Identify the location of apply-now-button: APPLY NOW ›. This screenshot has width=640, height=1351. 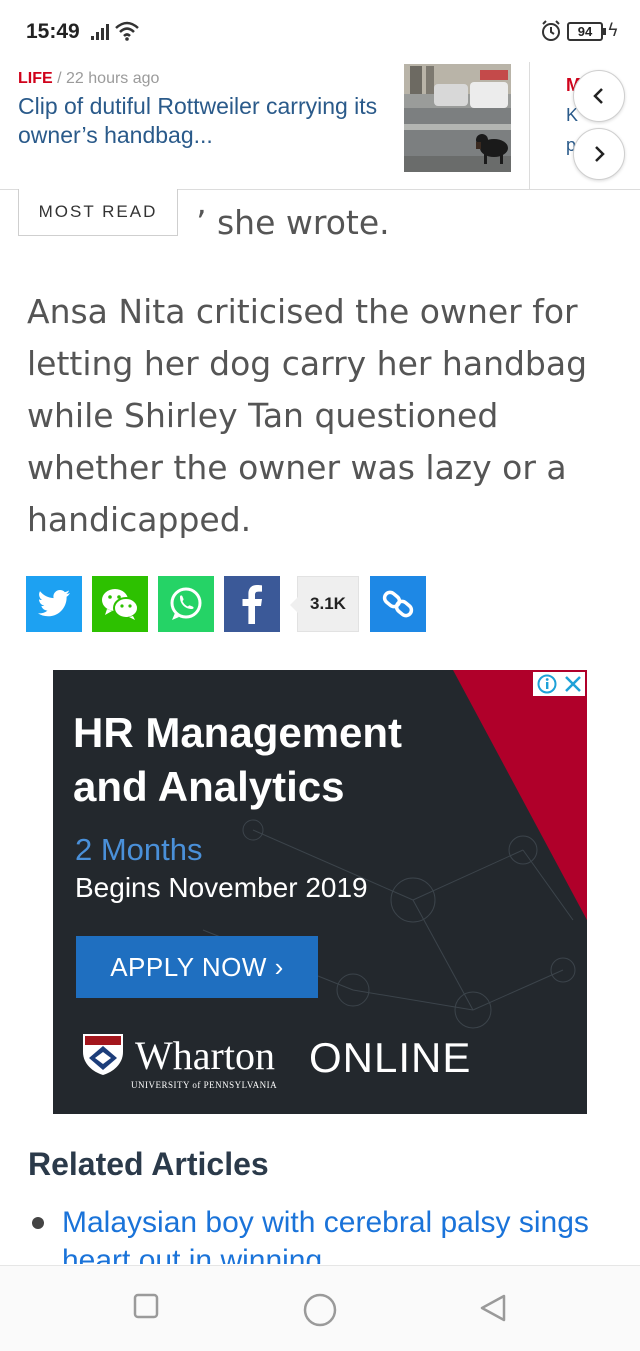
(197, 967).